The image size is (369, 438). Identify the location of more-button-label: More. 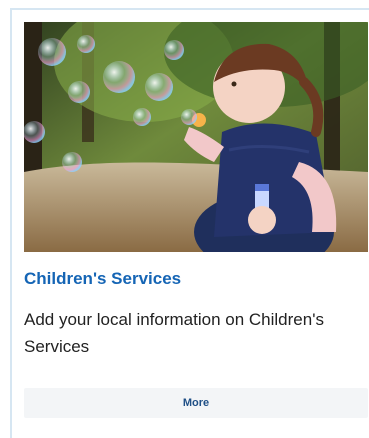
(196, 403).